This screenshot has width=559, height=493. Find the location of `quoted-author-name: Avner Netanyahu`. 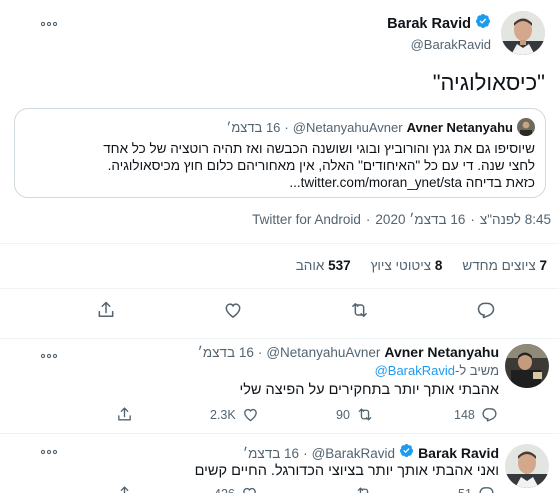

quoted-author-name: Avner Netanyahu is located at coordinates (459, 127).